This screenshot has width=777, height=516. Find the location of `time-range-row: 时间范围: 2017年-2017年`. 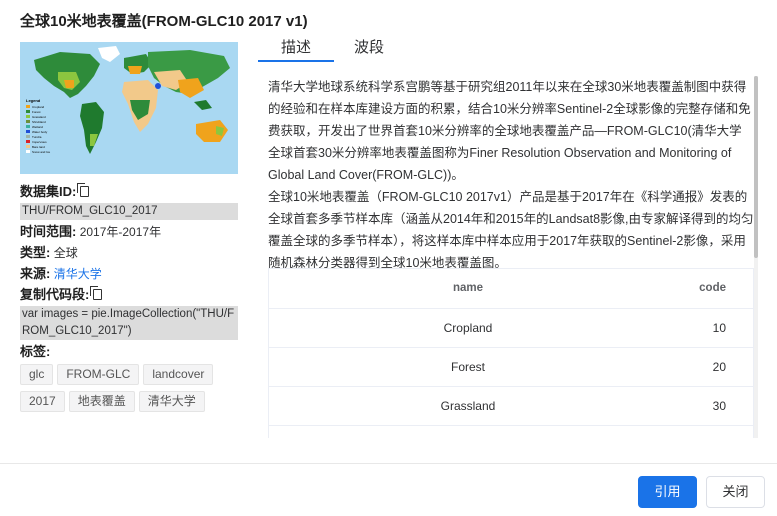

time-range-row: 时间范围: 2017年-2017年 is located at coordinates (129, 232).